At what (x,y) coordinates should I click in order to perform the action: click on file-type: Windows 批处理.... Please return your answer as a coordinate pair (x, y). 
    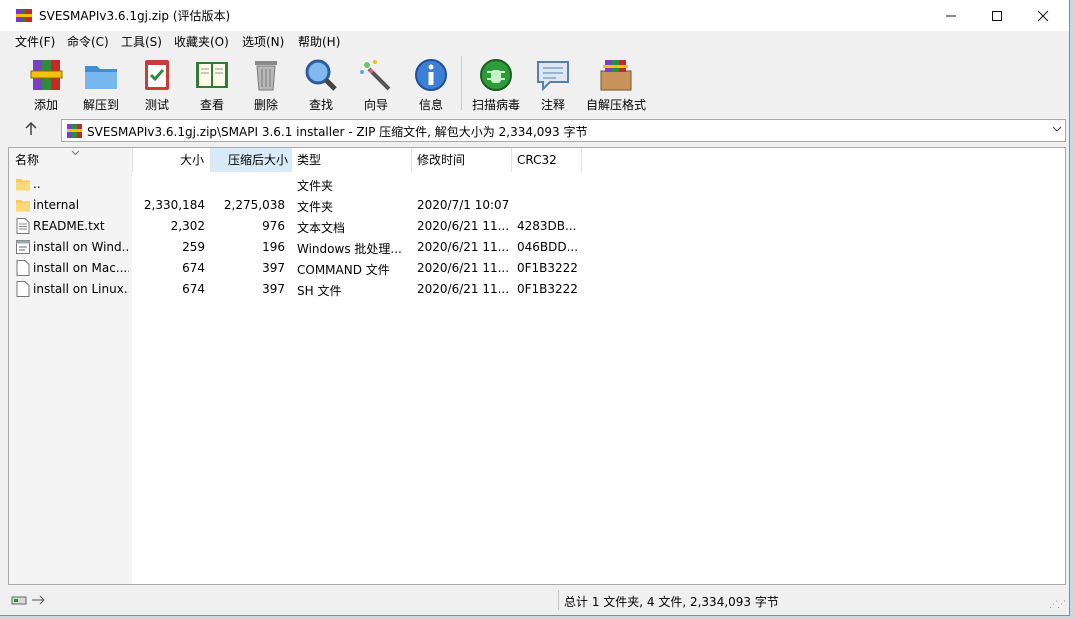
    Looking at the image, I should click on (349, 249).